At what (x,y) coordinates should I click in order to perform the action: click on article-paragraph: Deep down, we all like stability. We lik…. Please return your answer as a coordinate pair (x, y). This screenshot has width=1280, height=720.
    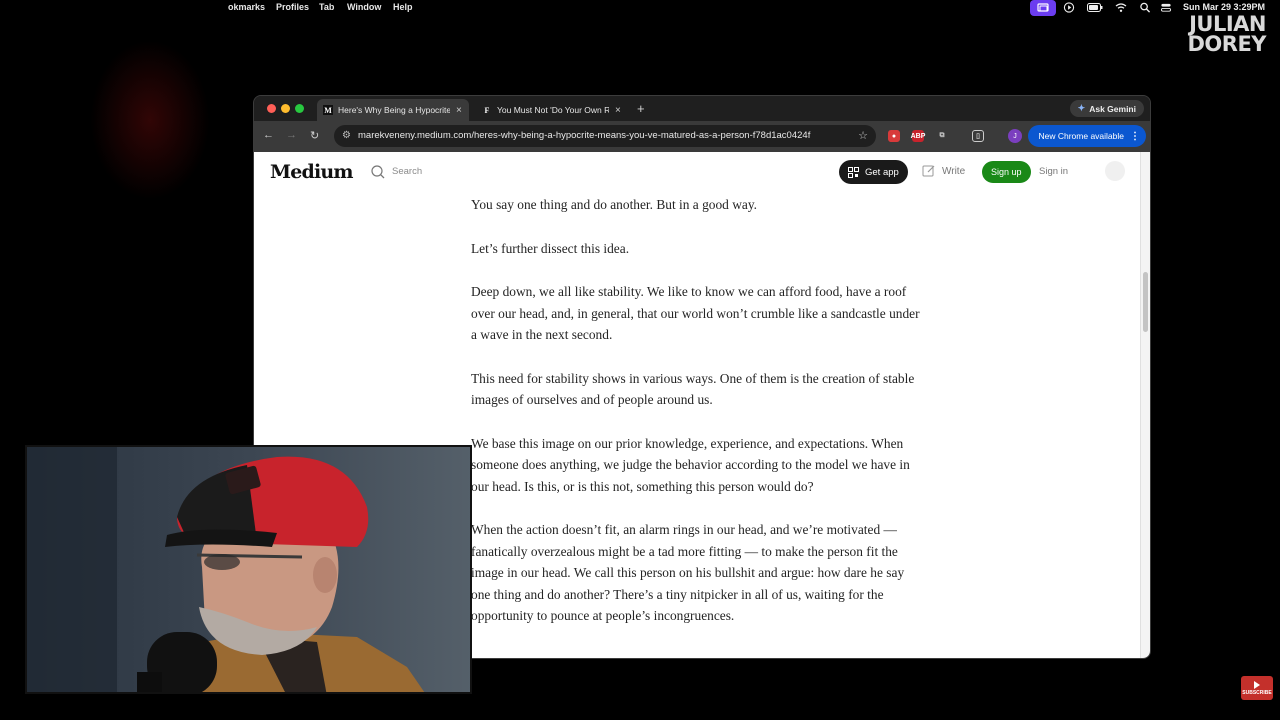
    Looking at the image, I should click on (695, 313).